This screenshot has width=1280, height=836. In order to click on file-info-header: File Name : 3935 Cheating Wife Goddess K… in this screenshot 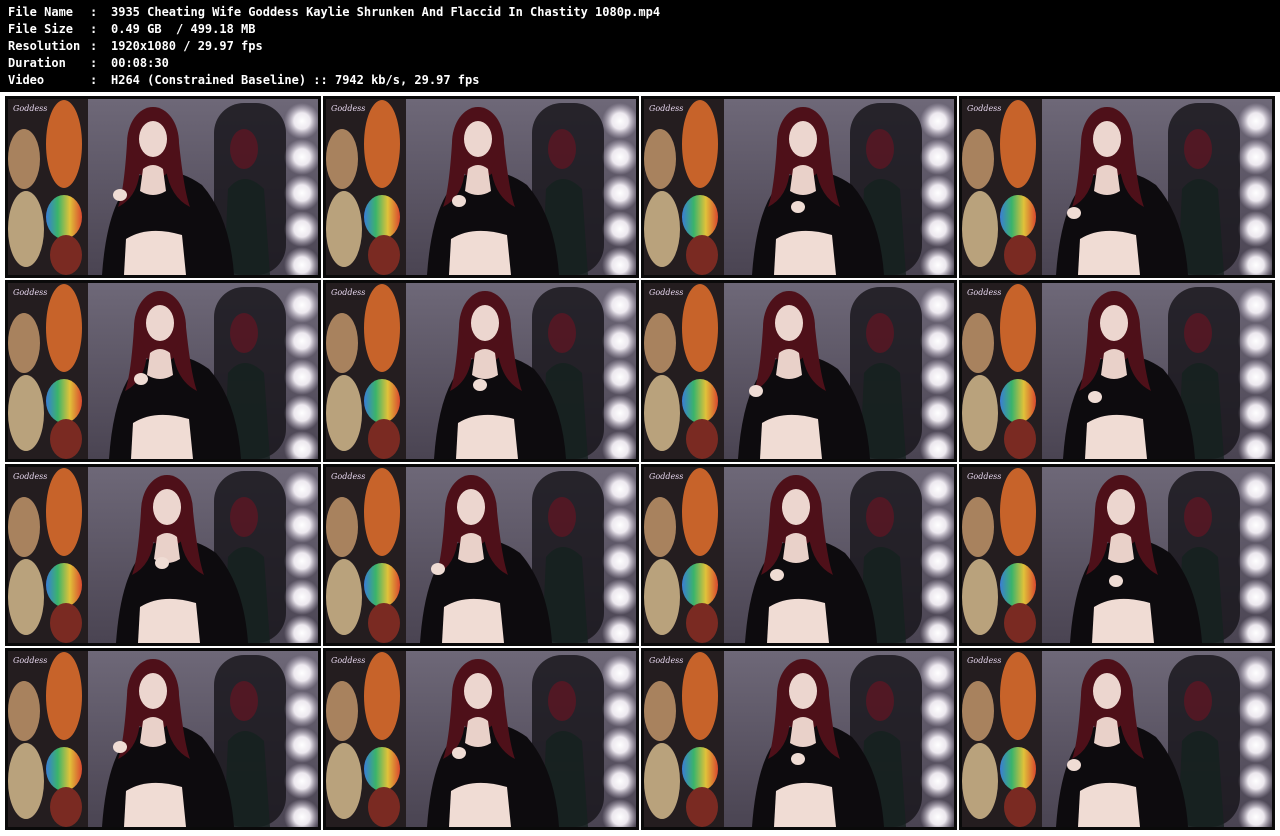, I will do `click(640, 46)`.